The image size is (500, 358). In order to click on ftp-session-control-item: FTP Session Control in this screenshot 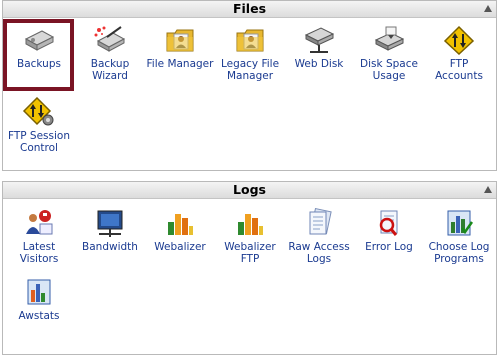, I will do `click(39, 125)`.